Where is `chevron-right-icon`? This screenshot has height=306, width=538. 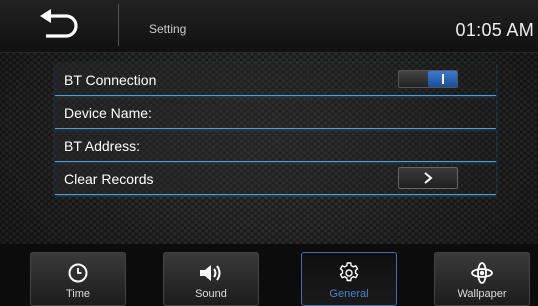
chevron-right-icon is located at coordinates (428, 178).